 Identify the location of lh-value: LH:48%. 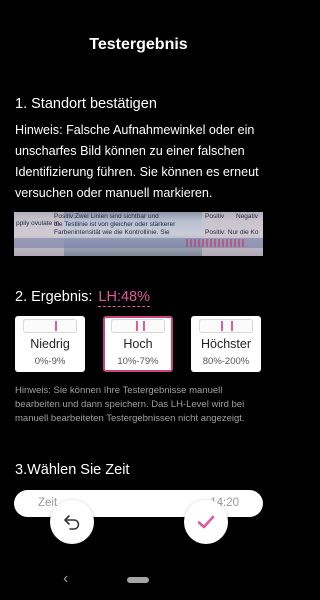
(124, 298).